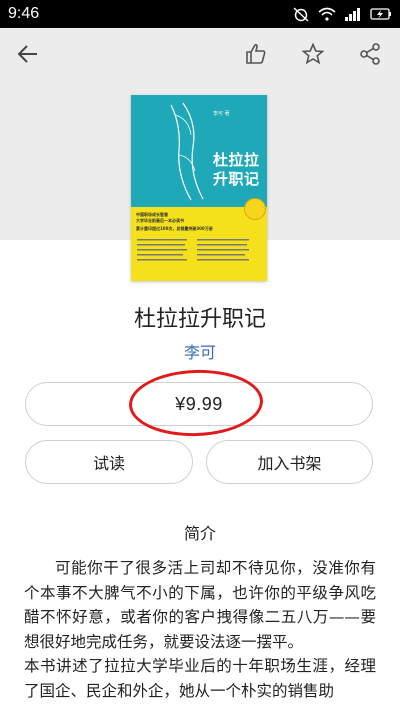  What do you see at coordinates (327, 14) in the screenshot?
I see `wifi-icon` at bounding box center [327, 14].